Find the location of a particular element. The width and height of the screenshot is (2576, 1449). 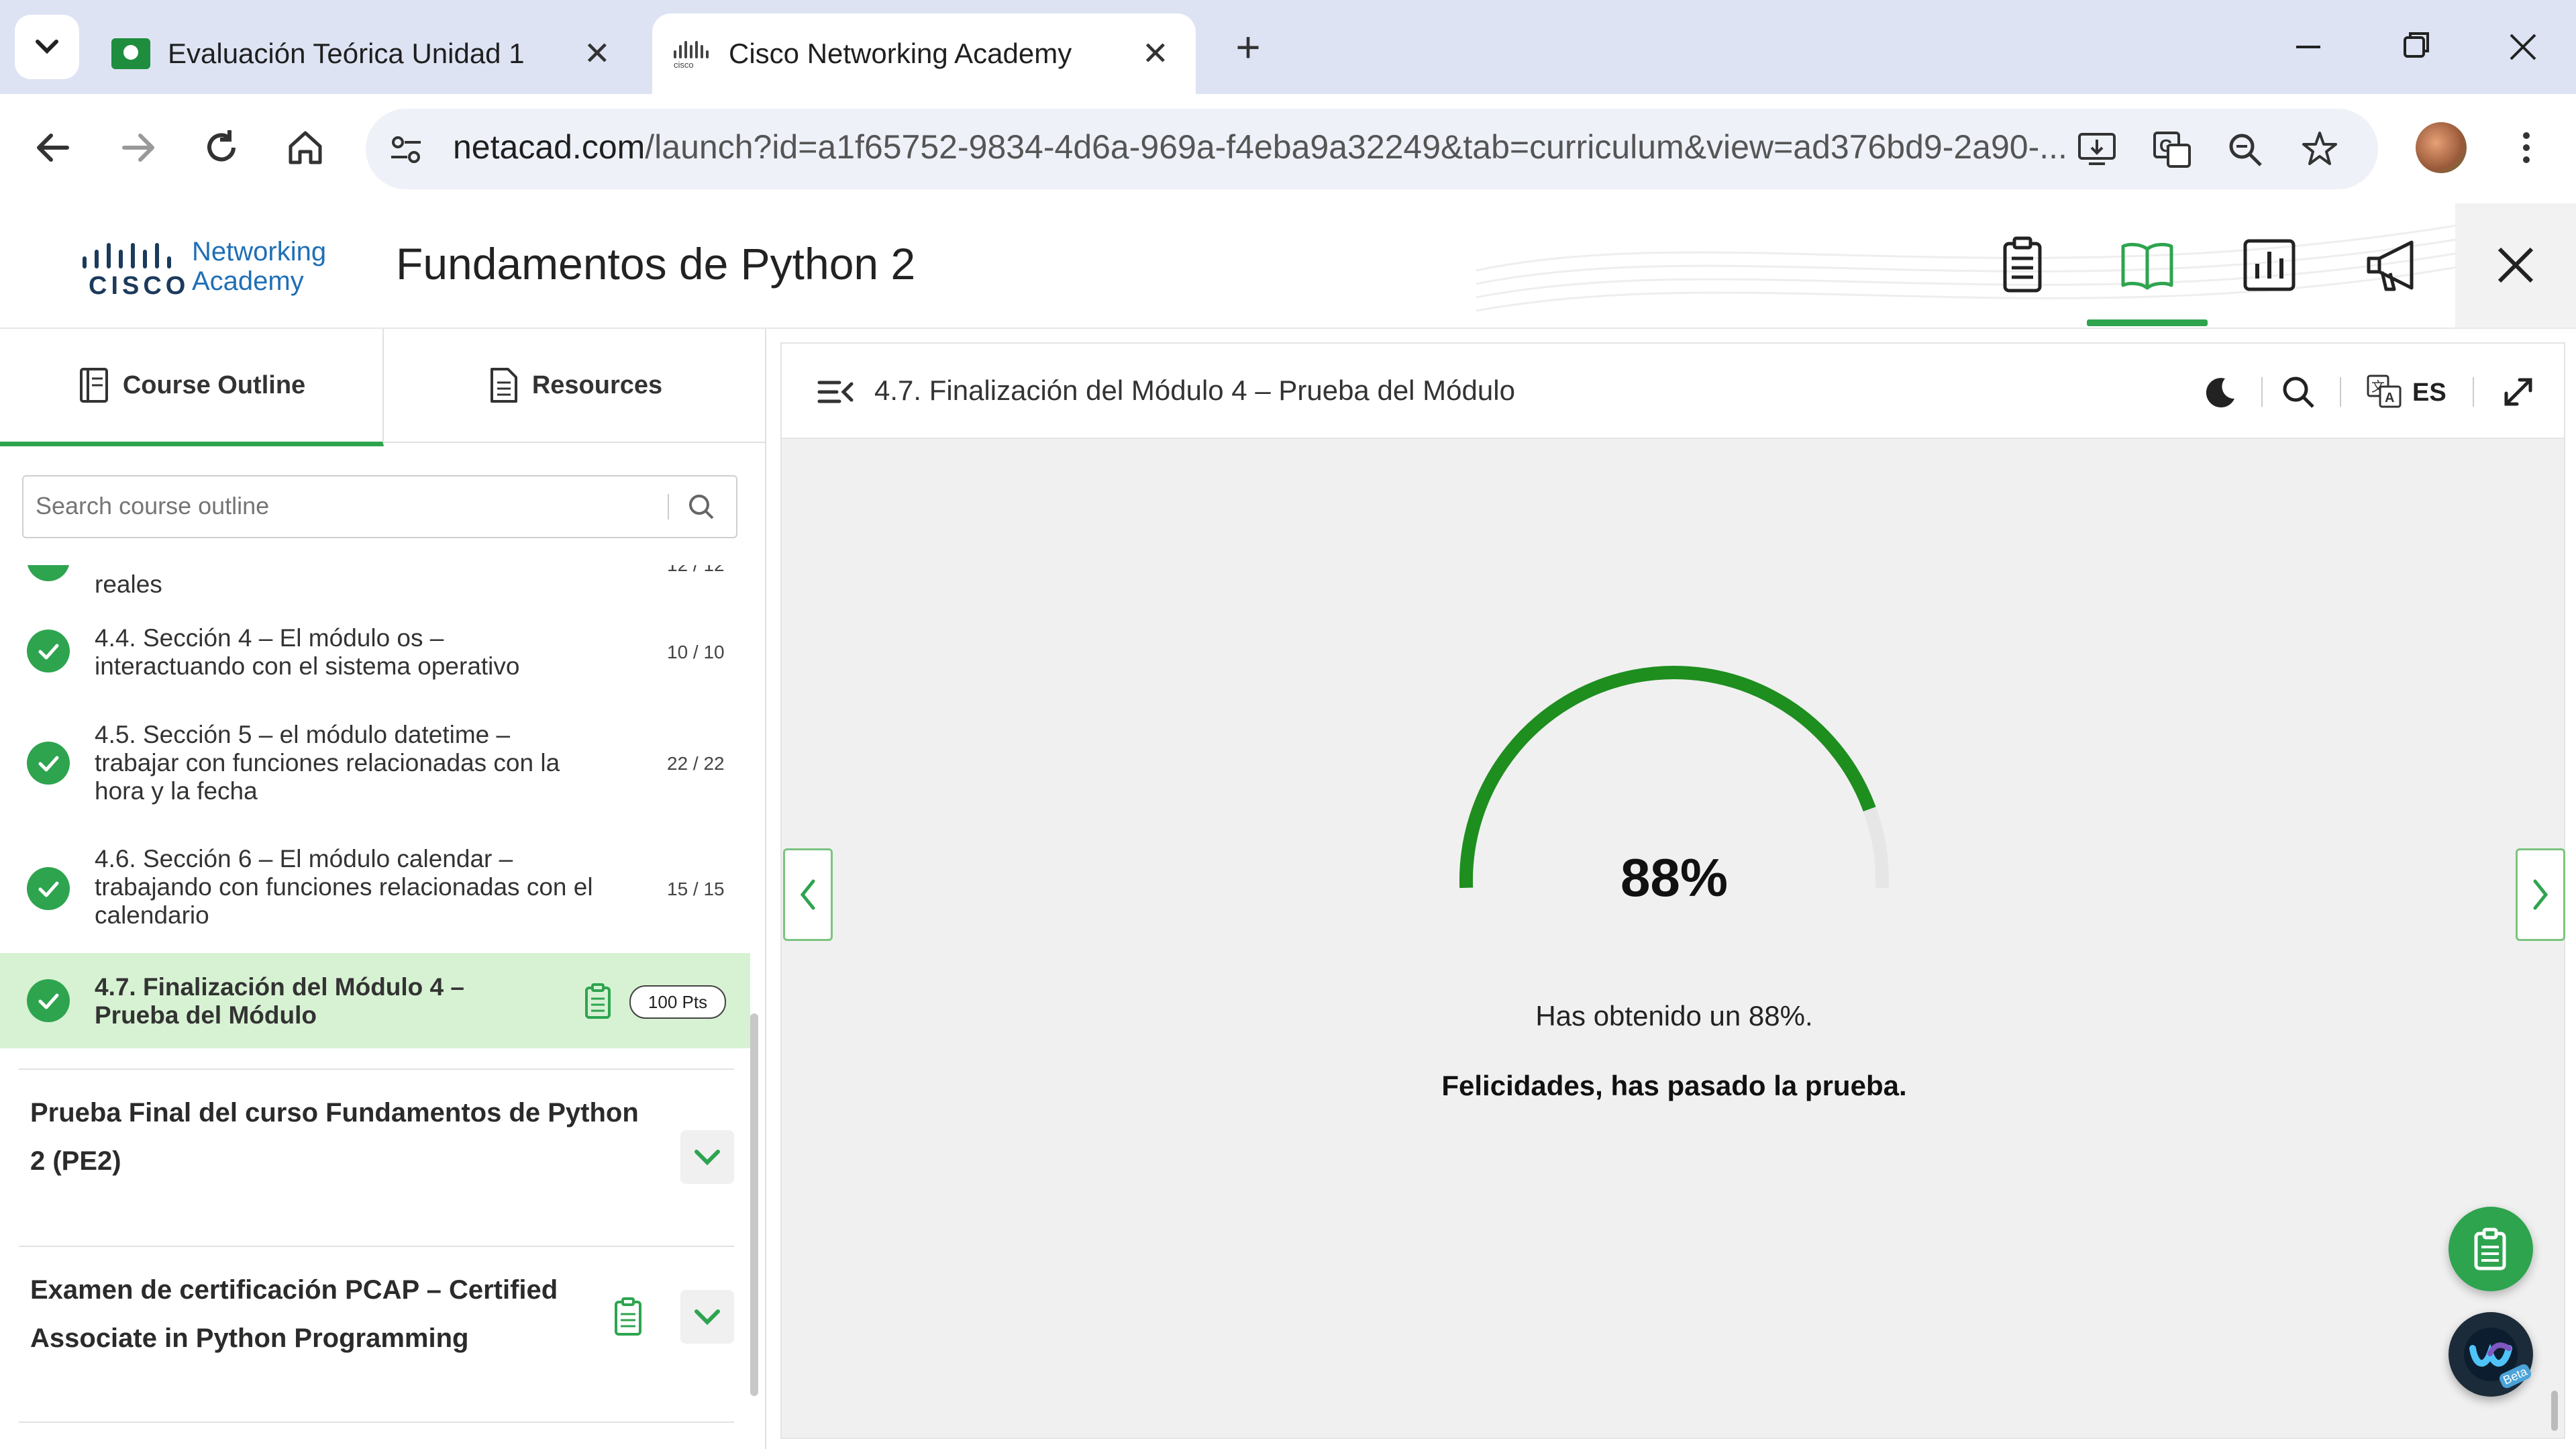

home-button is located at coordinates (305, 147).